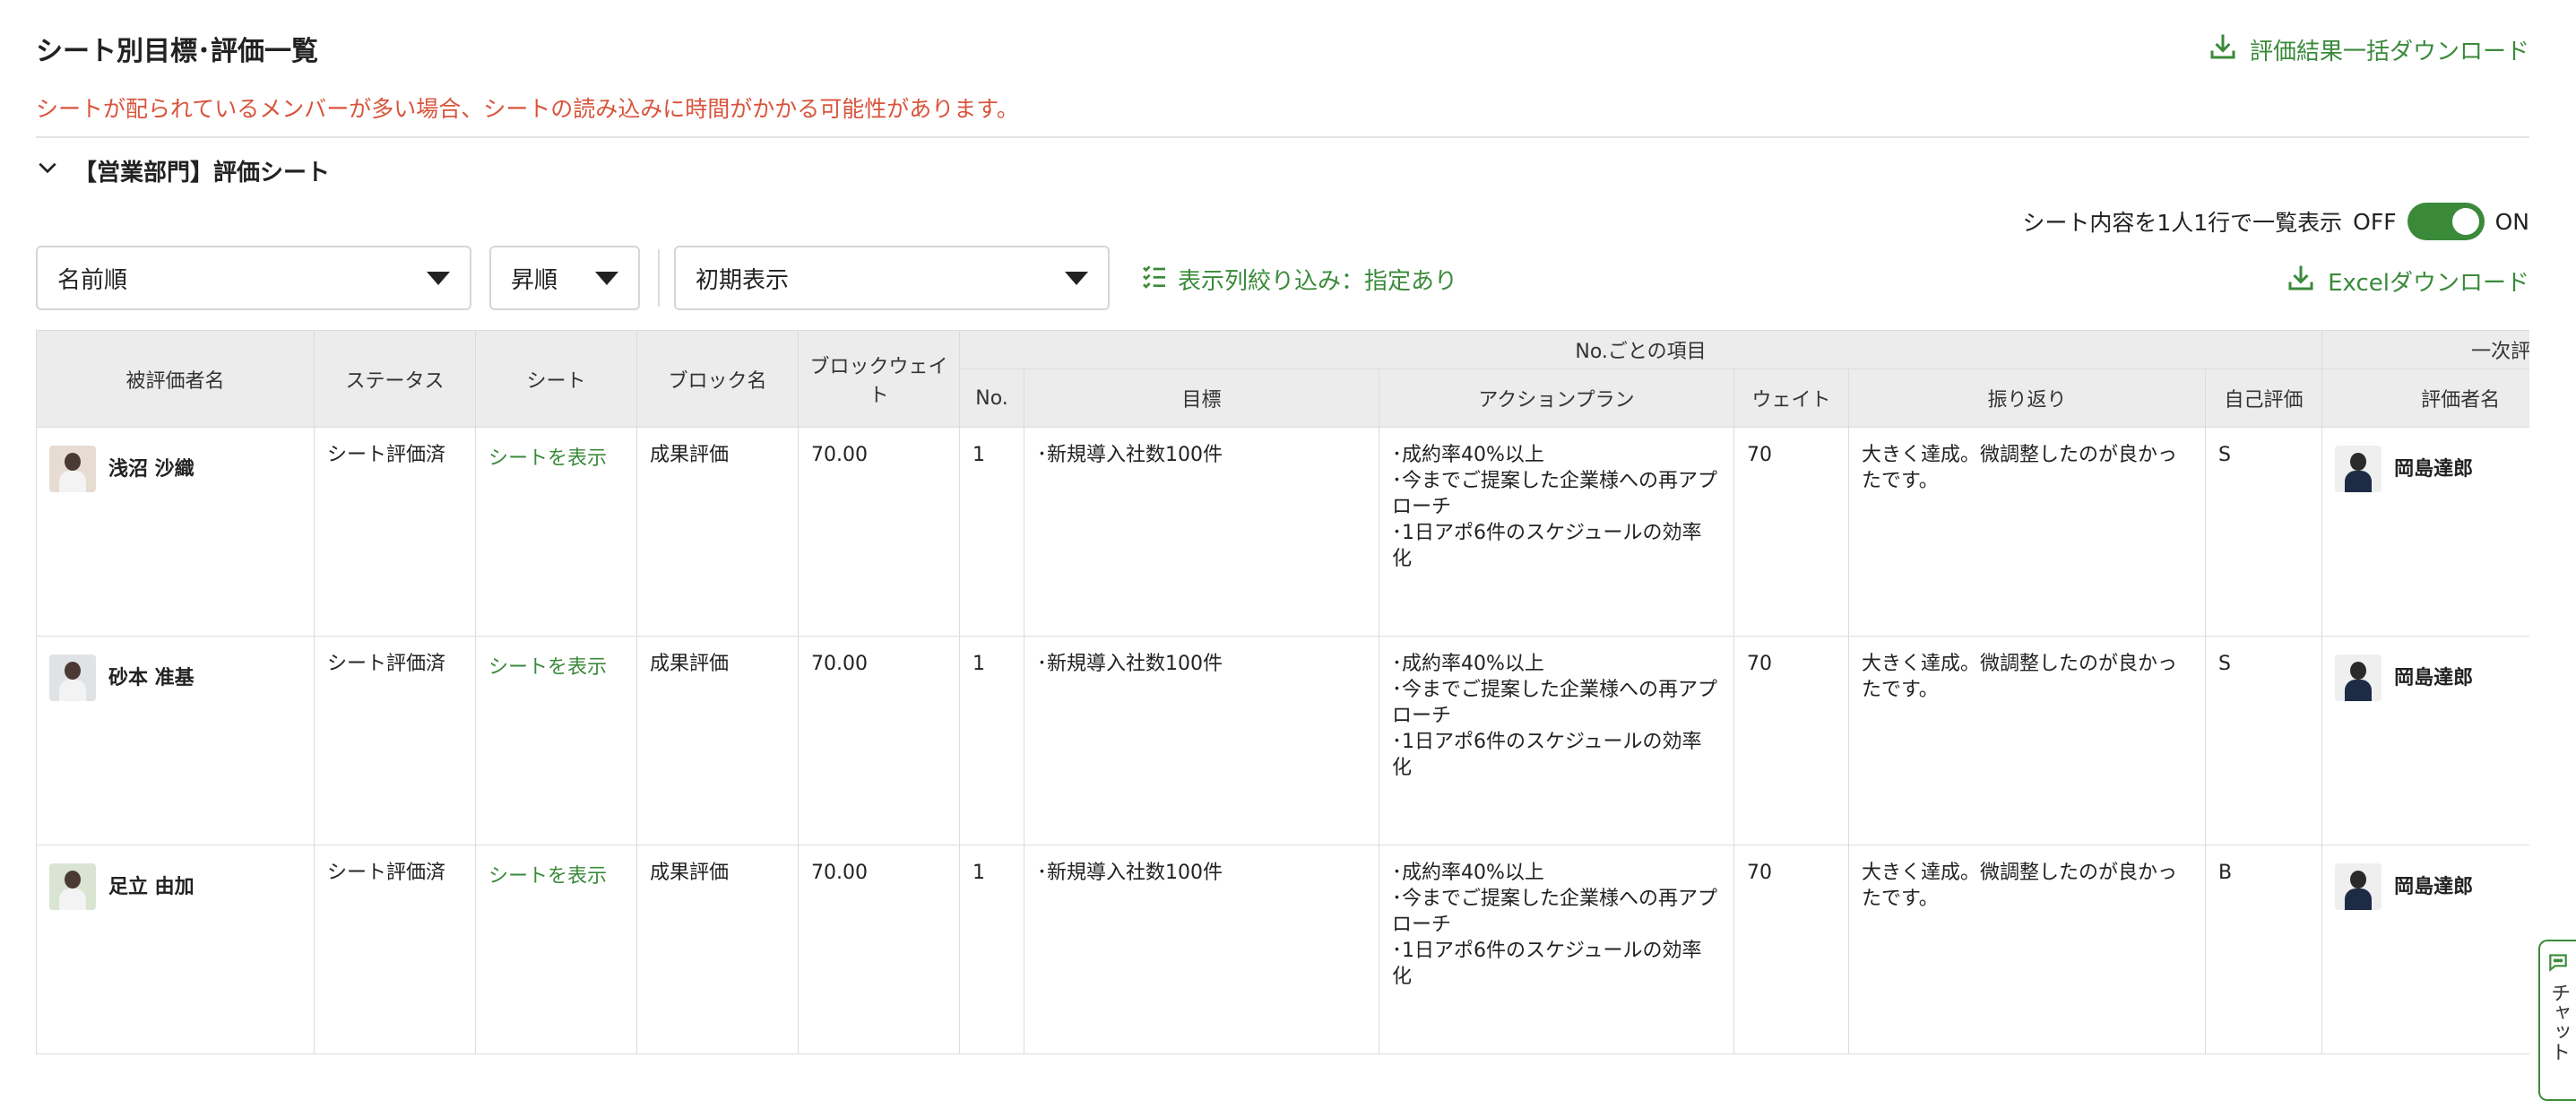  What do you see at coordinates (92, 280) in the screenshot?
I see `sort-select-value: 名前順` at bounding box center [92, 280].